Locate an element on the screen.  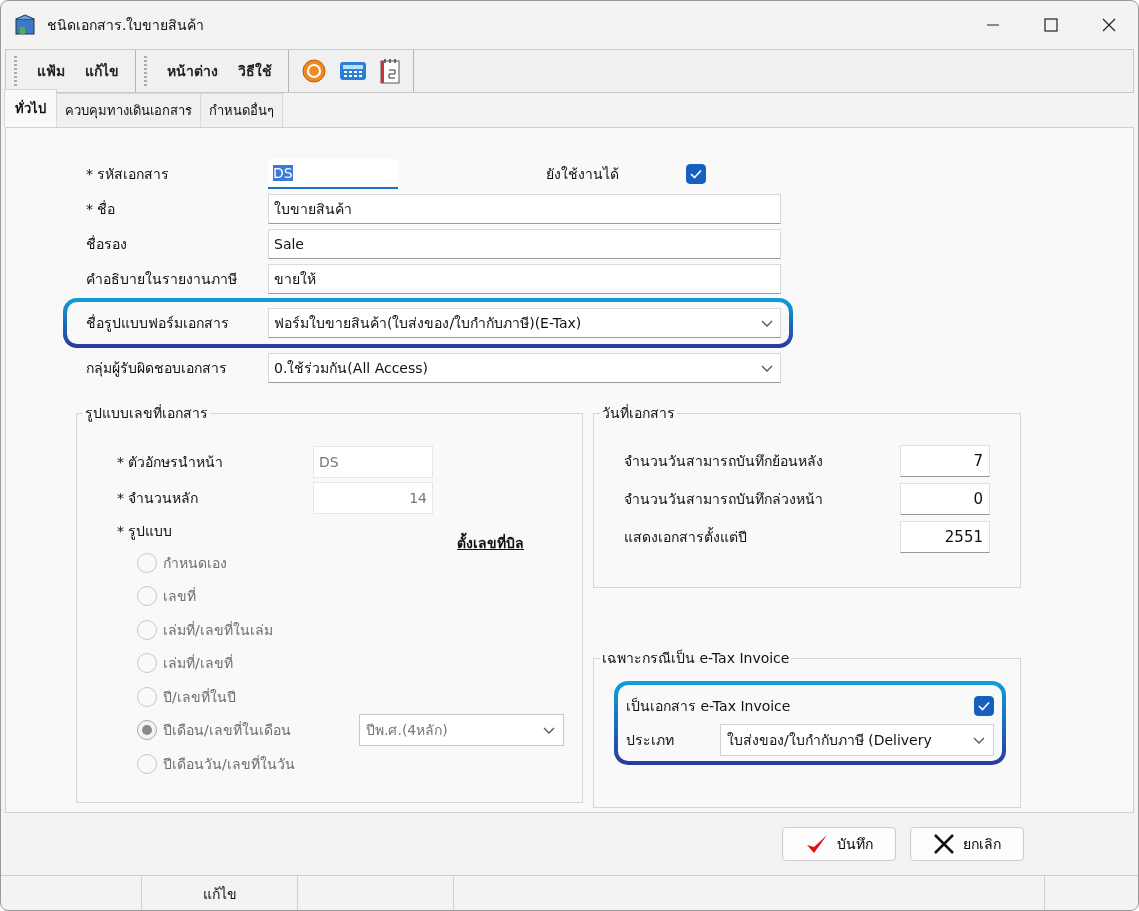
input-field: Sale is located at coordinates (524, 243).